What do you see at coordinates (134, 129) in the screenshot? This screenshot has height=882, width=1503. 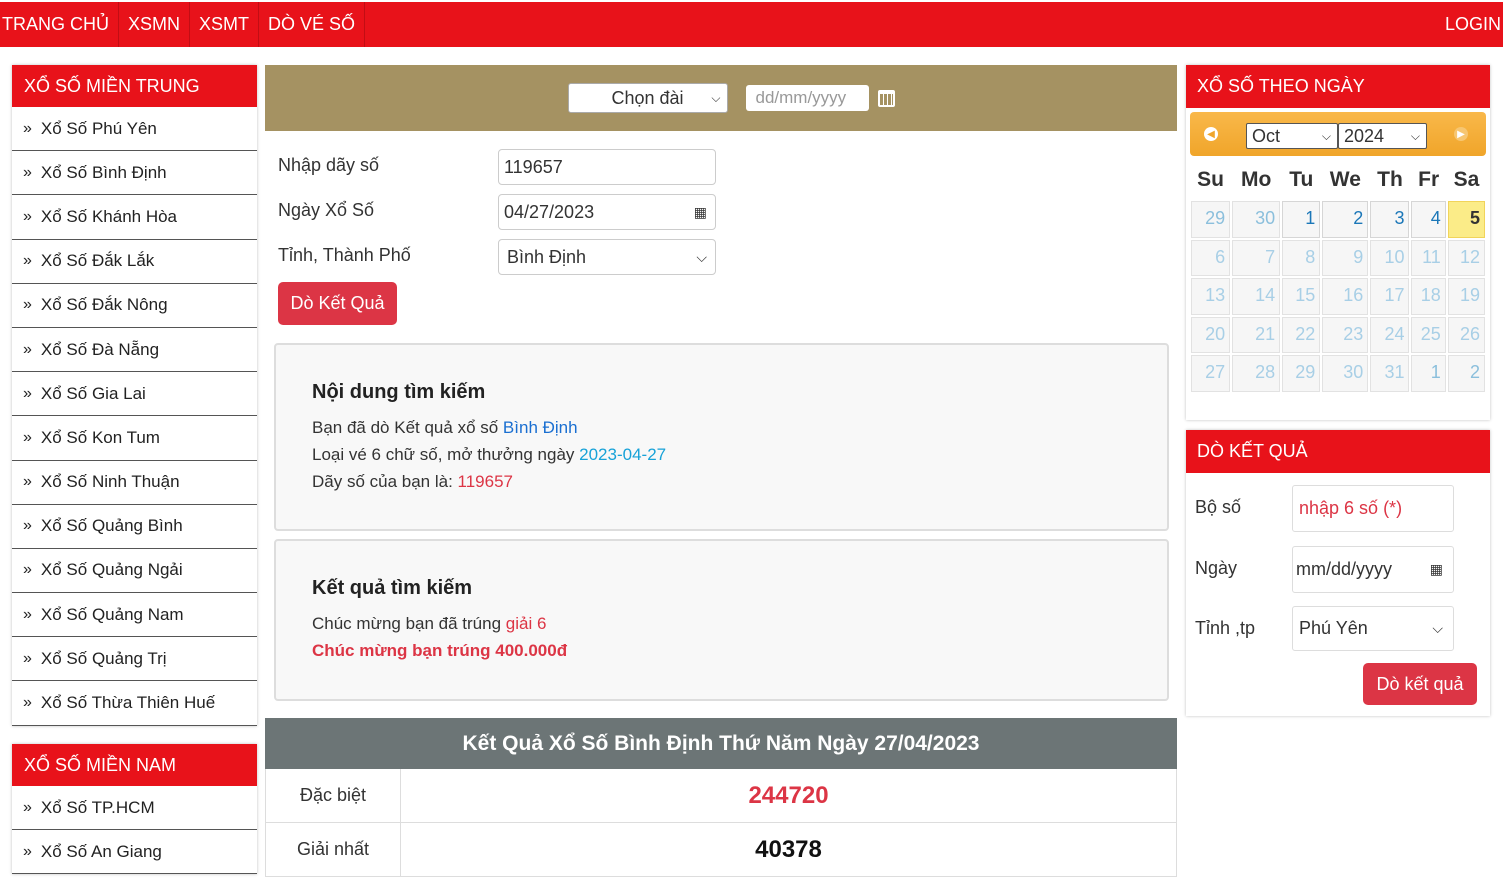 I see `sidebar-item: » Xổ Số Phú Yên` at bounding box center [134, 129].